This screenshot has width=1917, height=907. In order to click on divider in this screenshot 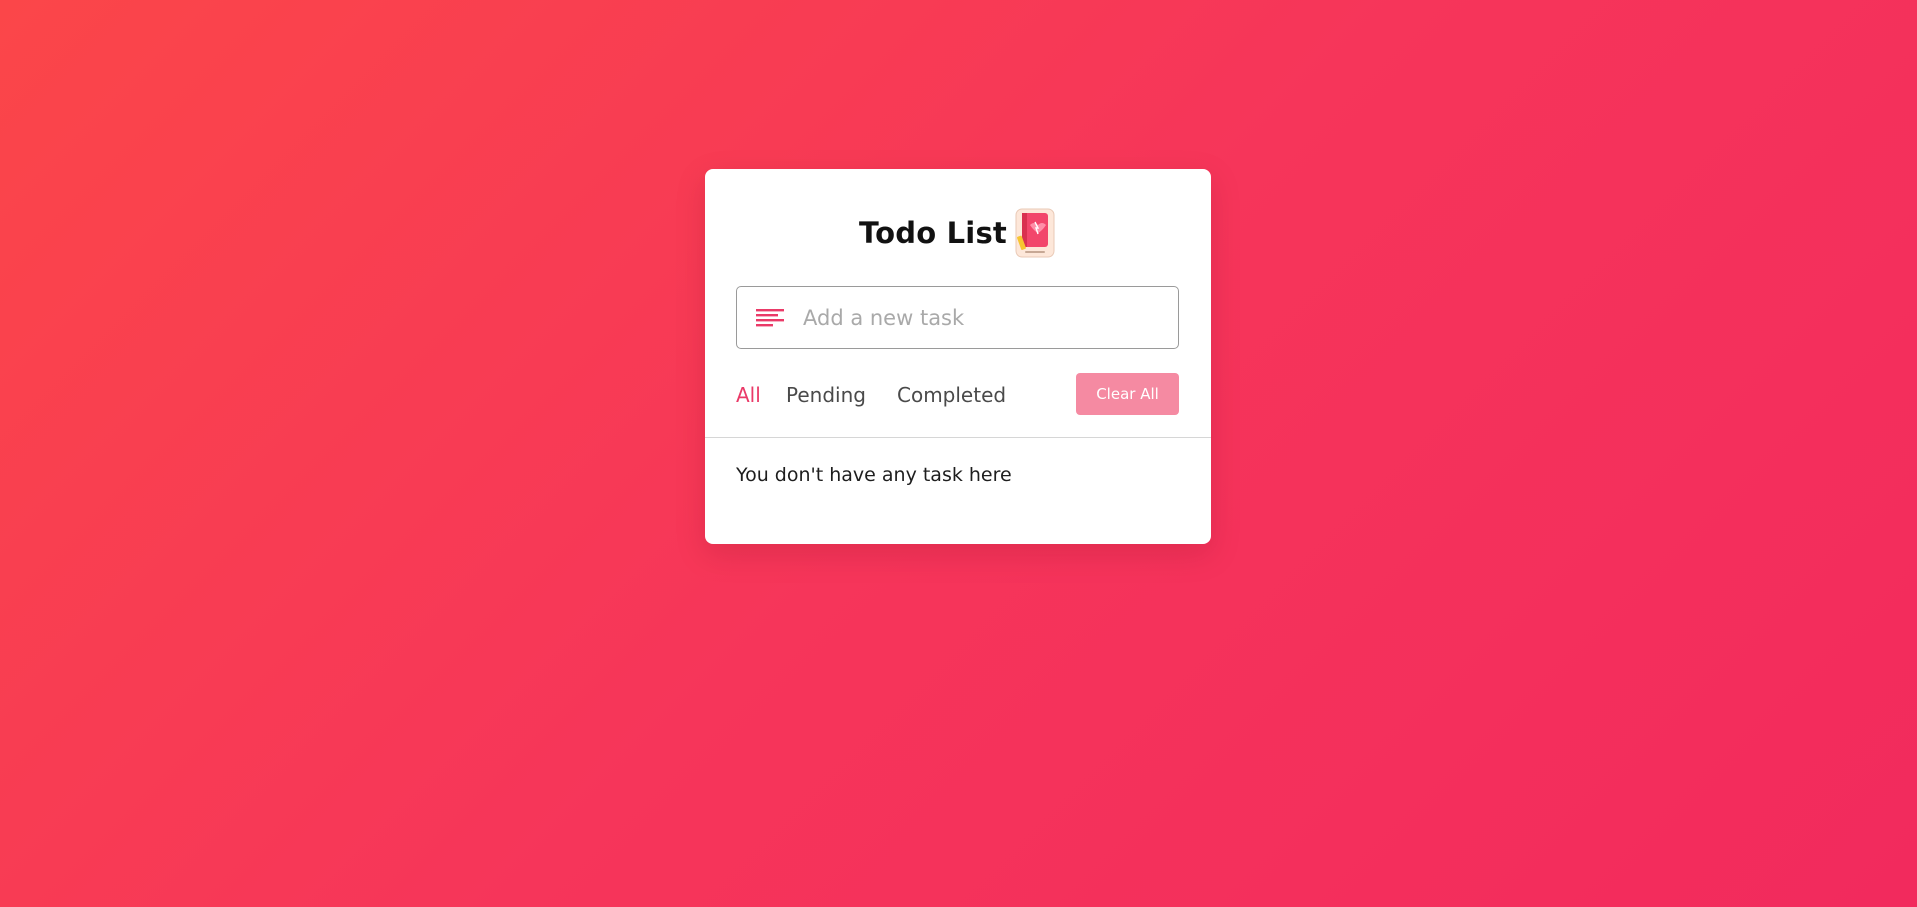, I will do `click(958, 437)`.